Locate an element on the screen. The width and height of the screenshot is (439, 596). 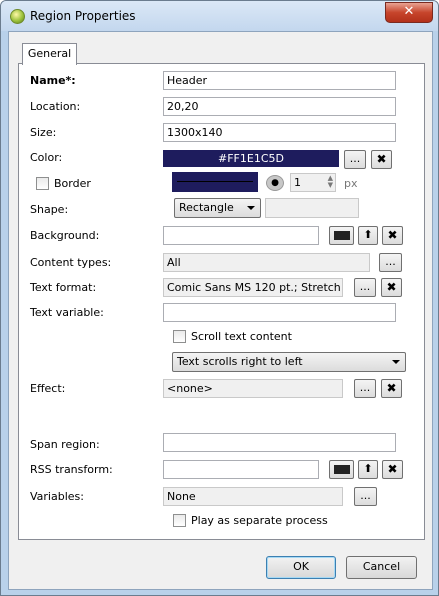
effect-field: <none> is located at coordinates (253, 388).